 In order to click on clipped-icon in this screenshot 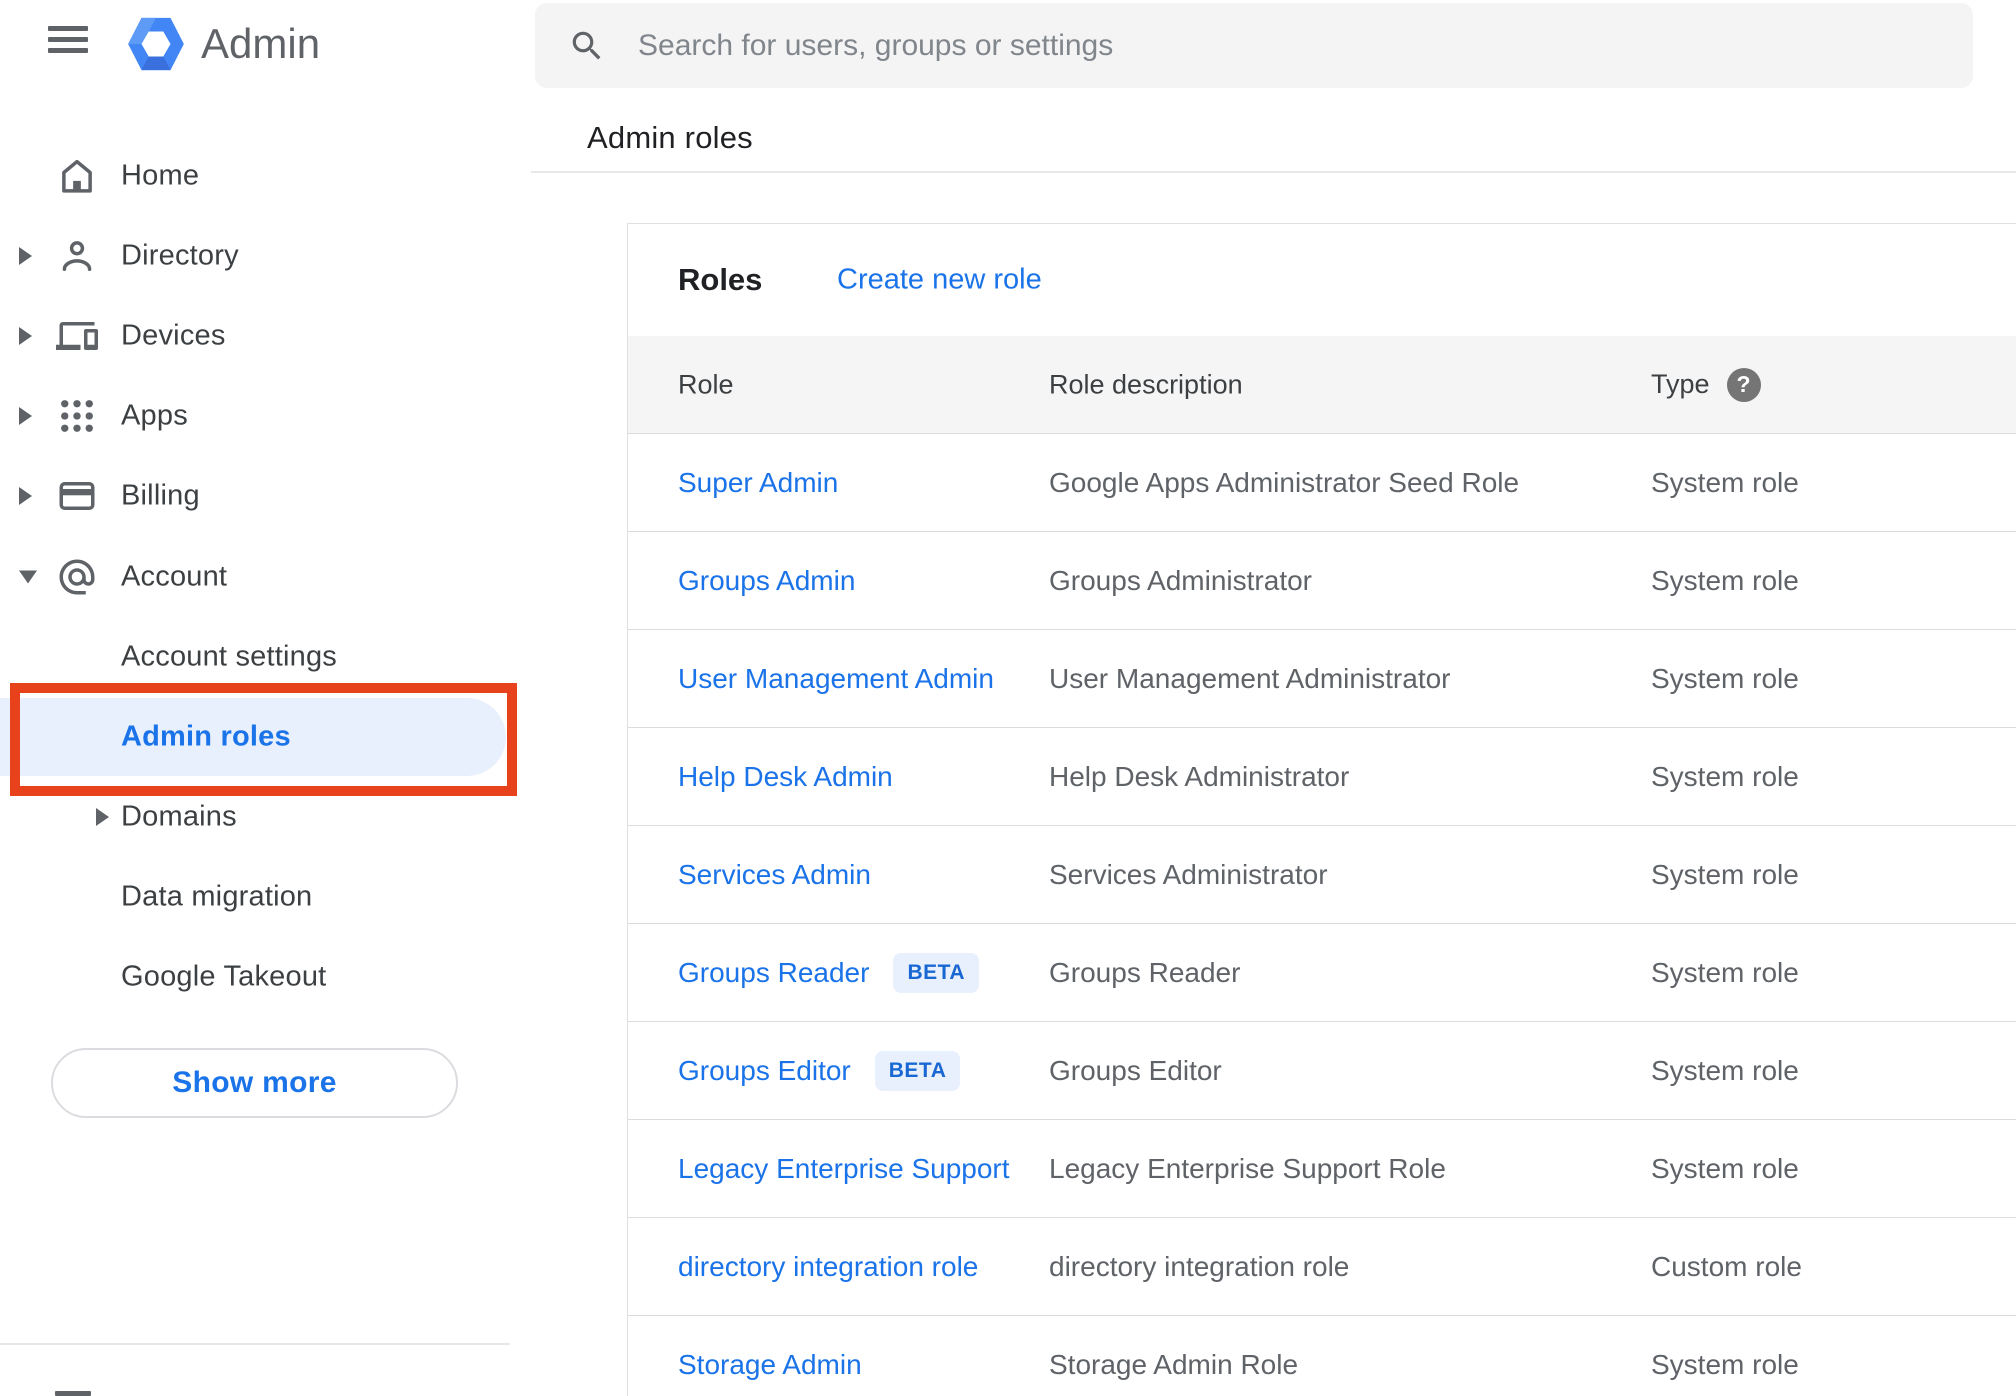, I will do `click(73, 1393)`.